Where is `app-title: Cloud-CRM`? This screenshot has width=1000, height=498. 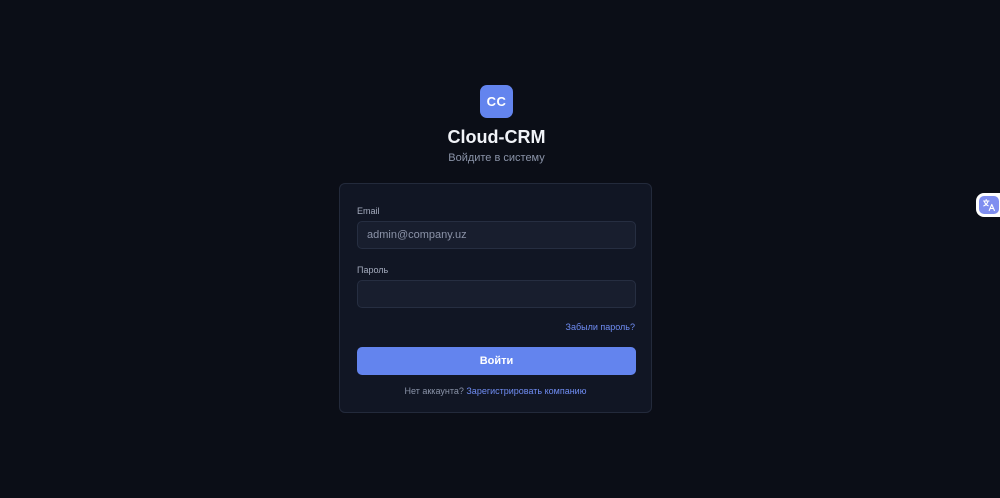
app-title: Cloud-CRM is located at coordinates (496, 137).